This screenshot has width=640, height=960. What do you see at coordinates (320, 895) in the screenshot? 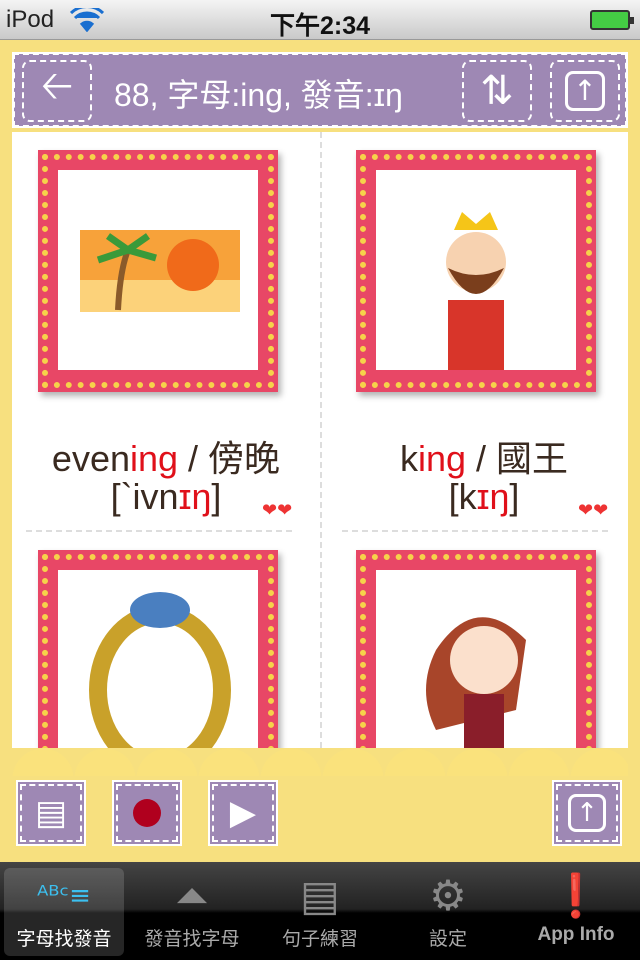
I see `document-icon: ▤` at bounding box center [320, 895].